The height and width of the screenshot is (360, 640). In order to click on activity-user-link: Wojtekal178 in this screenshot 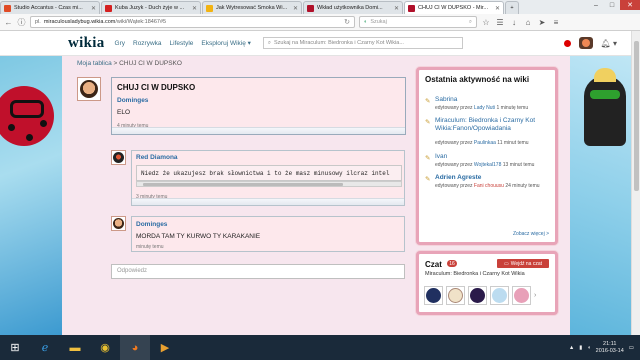, I will do `click(487, 165)`.